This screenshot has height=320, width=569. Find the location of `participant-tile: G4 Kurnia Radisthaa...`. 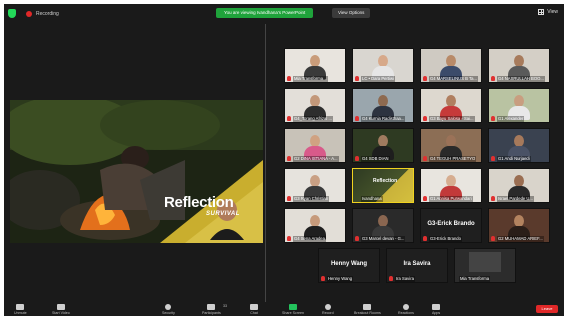

participant-tile: G4 Kurnia Radisthaa... is located at coordinates (383, 105).